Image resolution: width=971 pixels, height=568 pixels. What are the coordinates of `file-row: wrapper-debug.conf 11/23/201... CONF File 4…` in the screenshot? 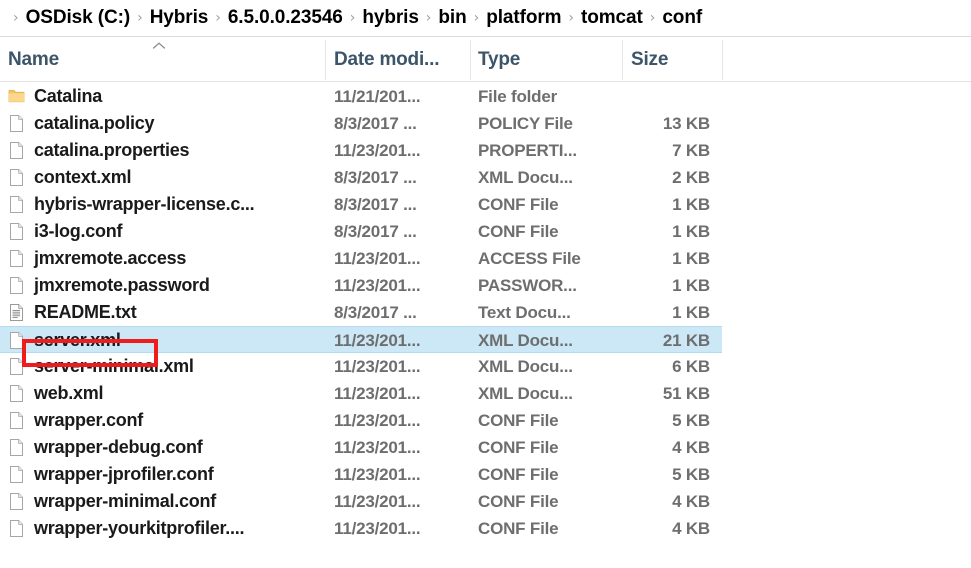 It's located at (361, 447).